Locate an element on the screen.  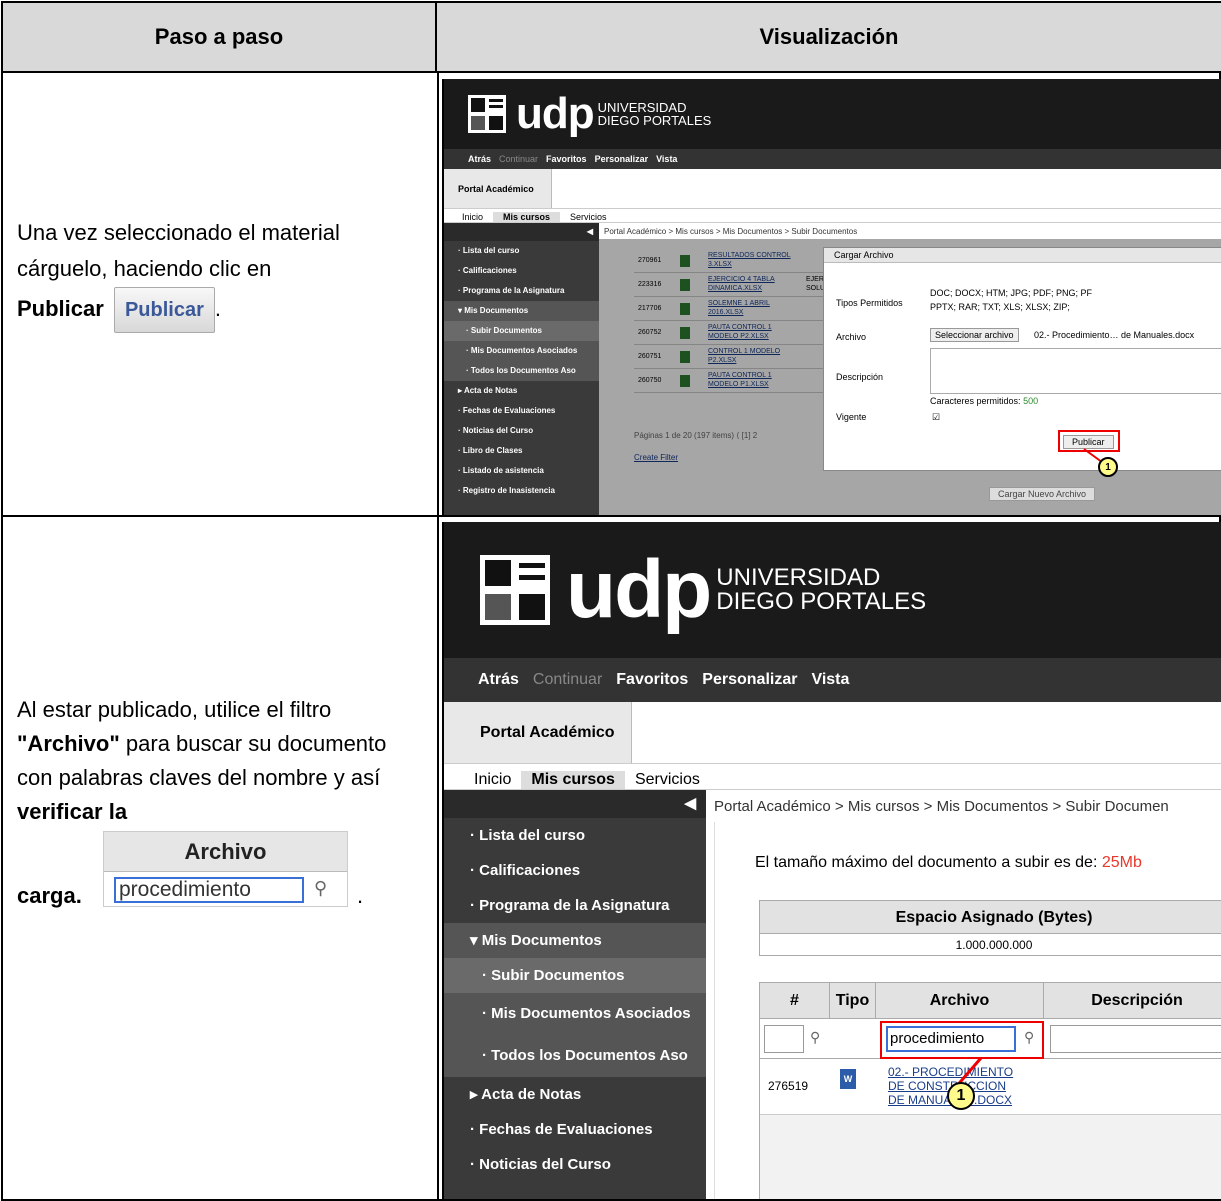
brand-line2-2: DIEGO PORTALES is located at coordinates (821, 601).